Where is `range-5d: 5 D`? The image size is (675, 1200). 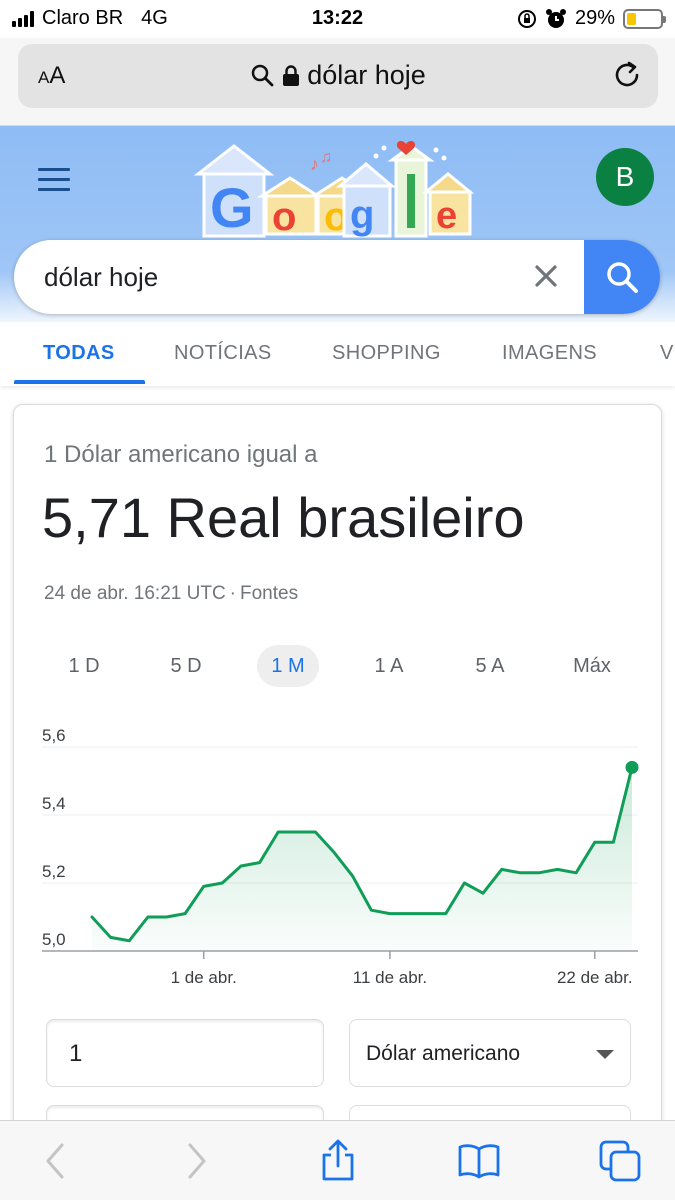 range-5d: 5 D is located at coordinates (186, 666).